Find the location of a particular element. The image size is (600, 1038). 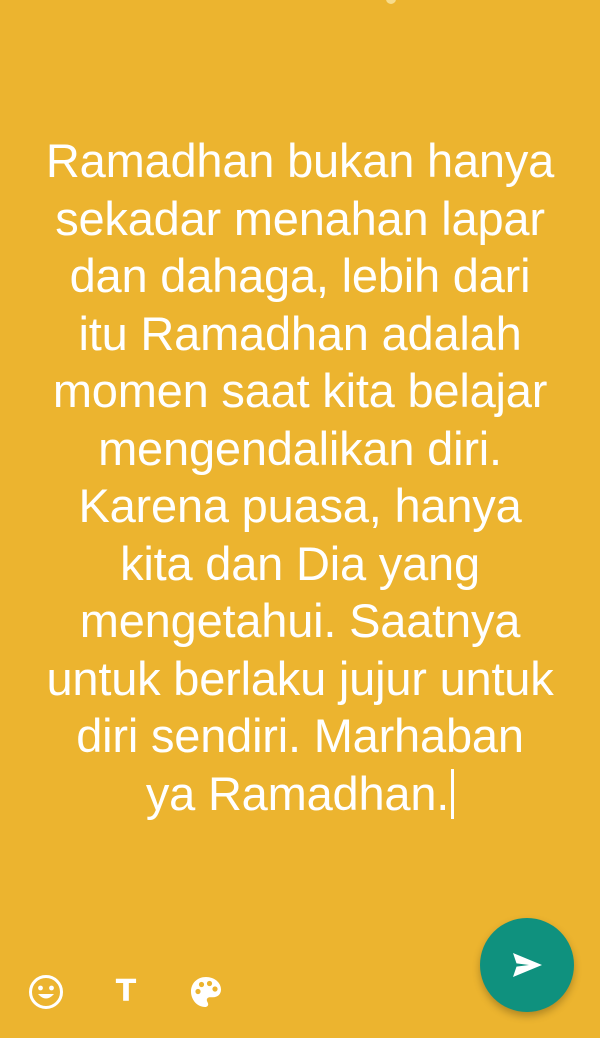

smiley-face-icon is located at coordinates (46, 992).